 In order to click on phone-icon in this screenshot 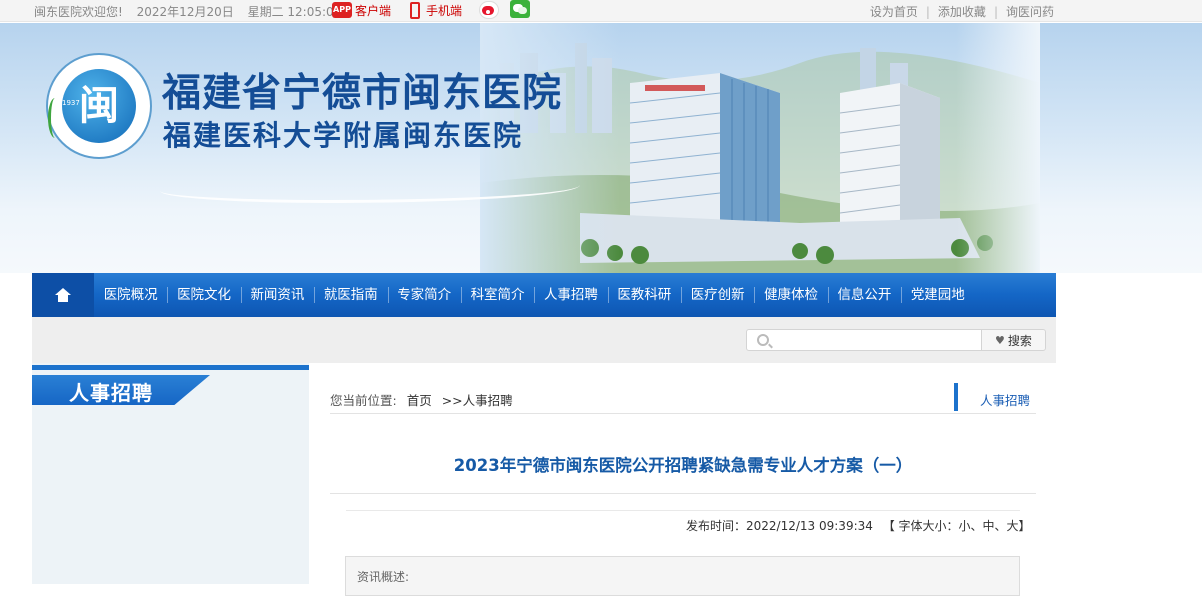, I will do `click(415, 10)`.